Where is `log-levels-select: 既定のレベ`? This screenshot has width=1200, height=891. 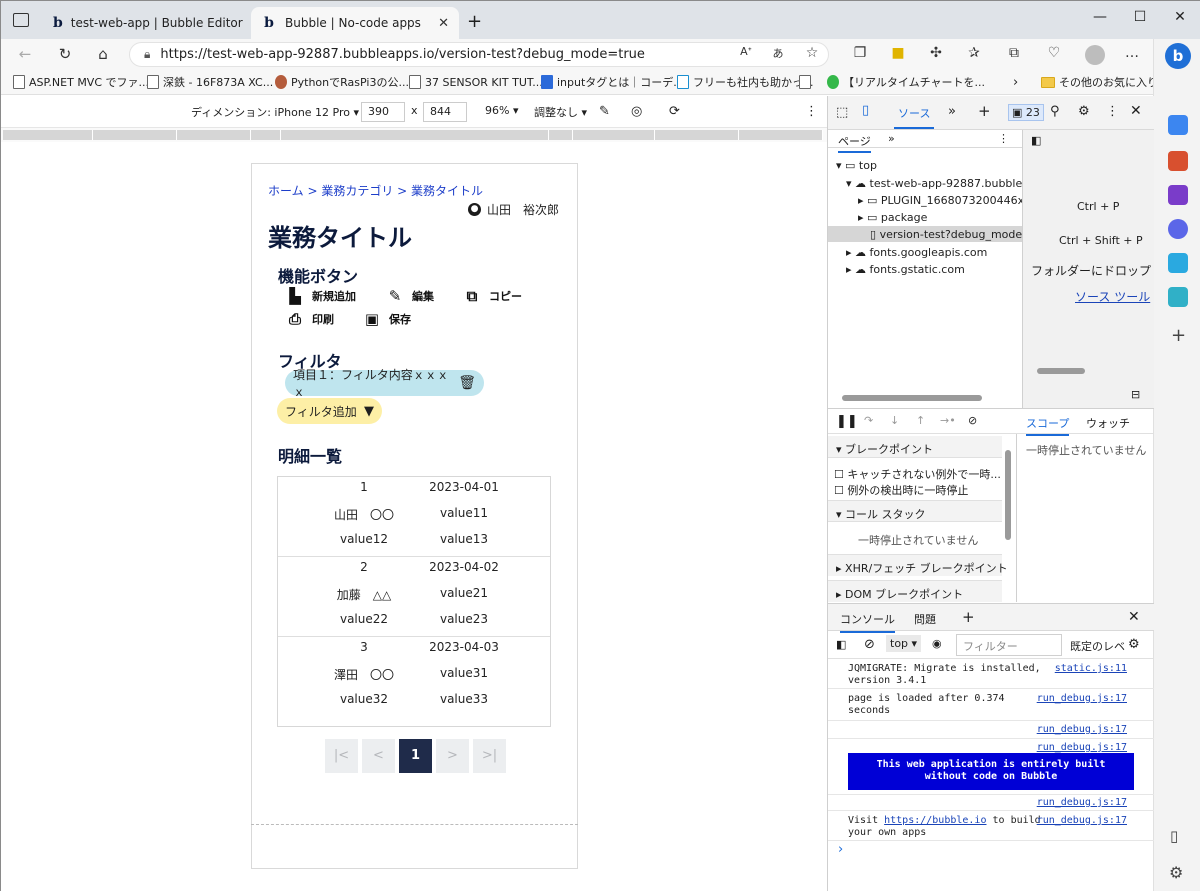 log-levels-select: 既定のレベ is located at coordinates (1097, 646).